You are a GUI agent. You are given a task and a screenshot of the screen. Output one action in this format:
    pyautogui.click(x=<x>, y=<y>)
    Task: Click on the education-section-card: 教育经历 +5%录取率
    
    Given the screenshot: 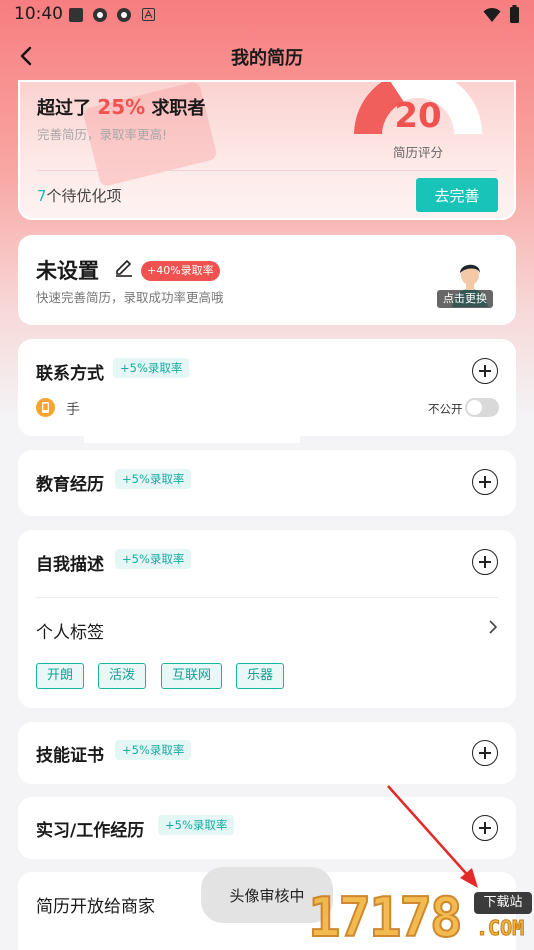 What is the action you would take?
    pyautogui.click(x=267, y=483)
    